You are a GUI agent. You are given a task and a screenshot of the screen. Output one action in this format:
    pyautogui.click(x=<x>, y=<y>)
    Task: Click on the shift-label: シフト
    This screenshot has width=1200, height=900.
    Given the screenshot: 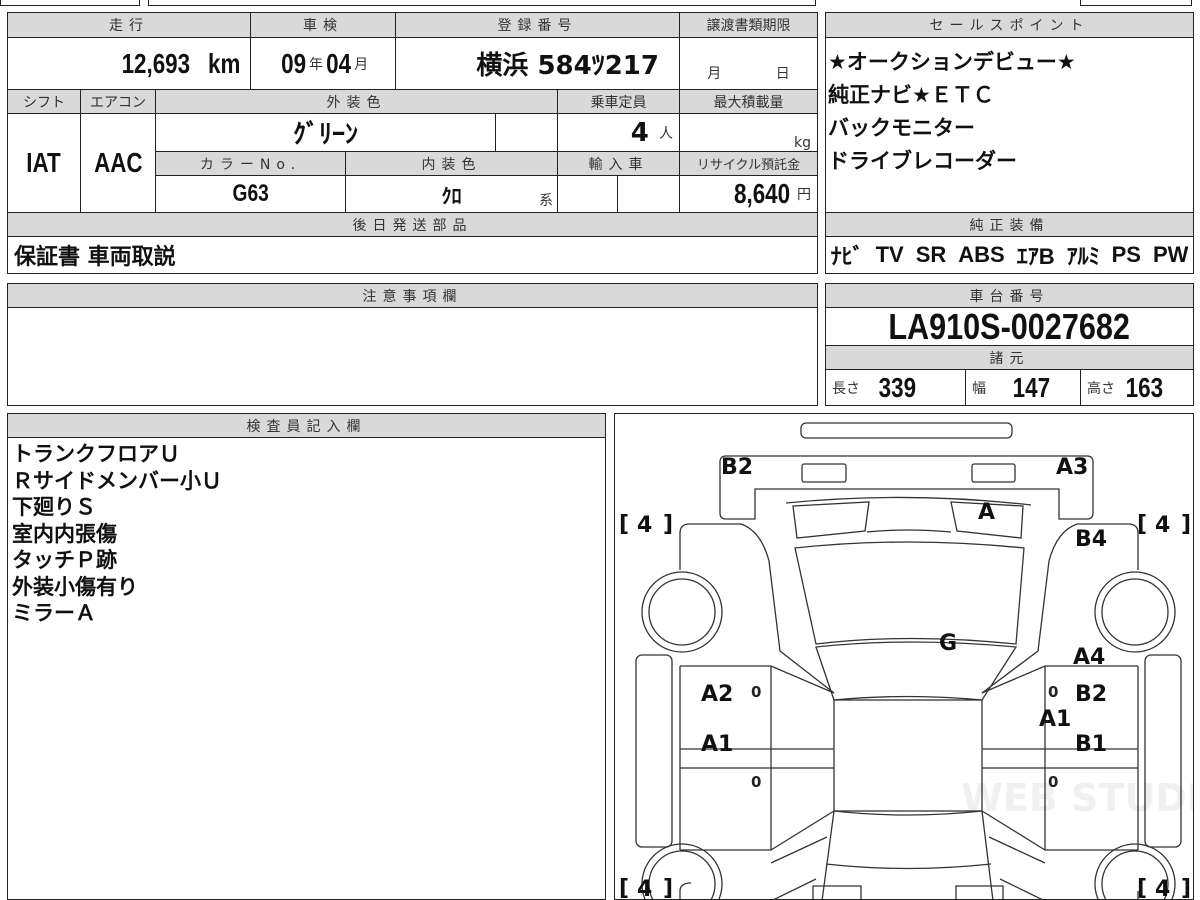 What is the action you would take?
    pyautogui.click(x=44, y=101)
    